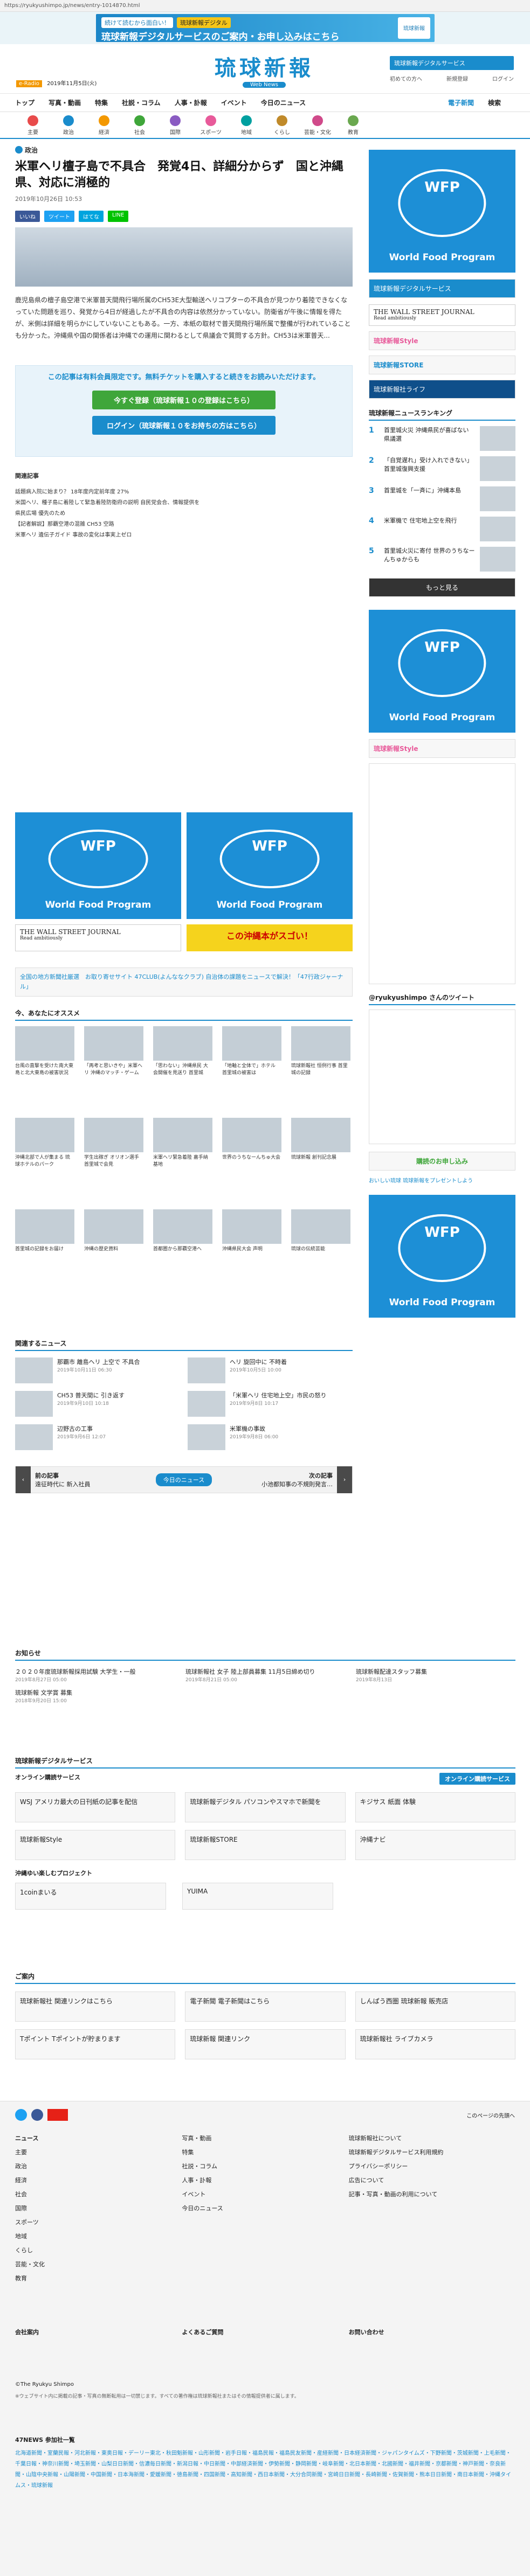 Image resolution: width=530 pixels, height=2576 pixels. What do you see at coordinates (59, 217) in the screenshot?
I see `tweet-button: ツイート` at bounding box center [59, 217].